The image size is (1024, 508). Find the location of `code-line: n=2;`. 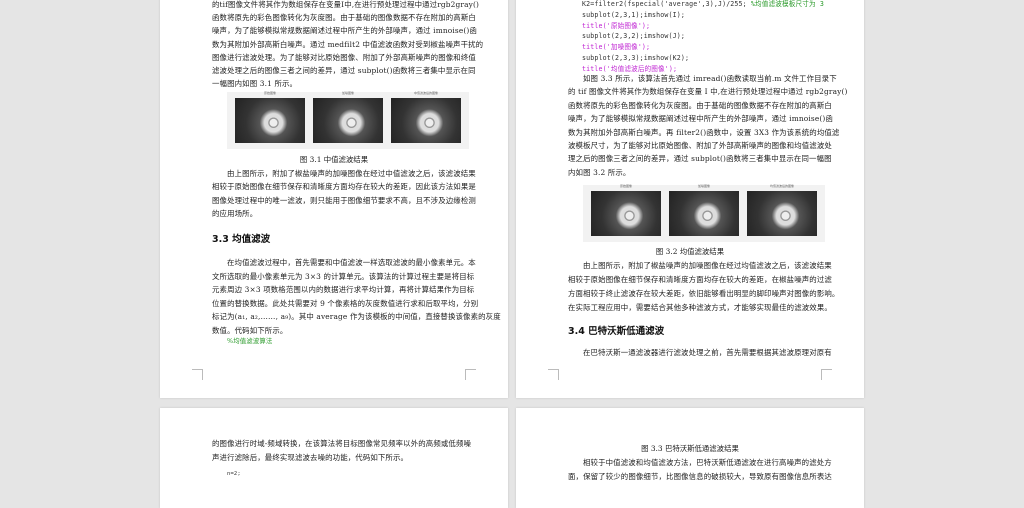

code-line: n=2; is located at coordinates (234, 474).